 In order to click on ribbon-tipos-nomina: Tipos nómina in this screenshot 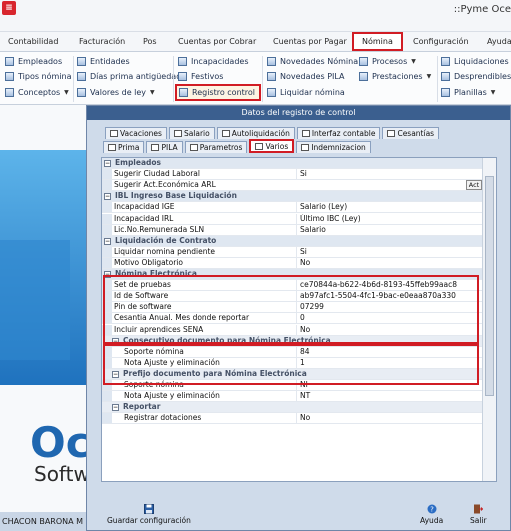, I will do `click(38, 76)`.